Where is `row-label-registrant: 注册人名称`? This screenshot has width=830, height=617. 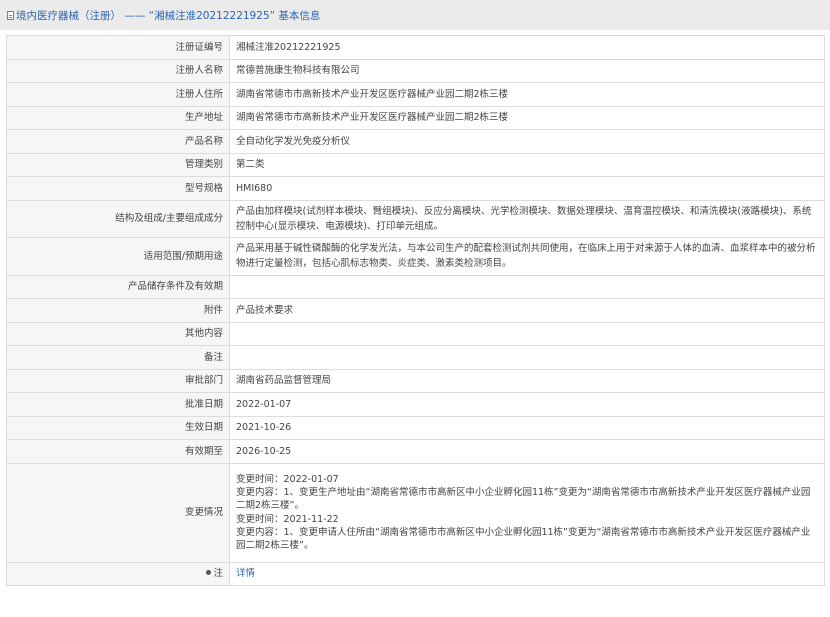 row-label-registrant: 注册人名称 is located at coordinates (118, 70).